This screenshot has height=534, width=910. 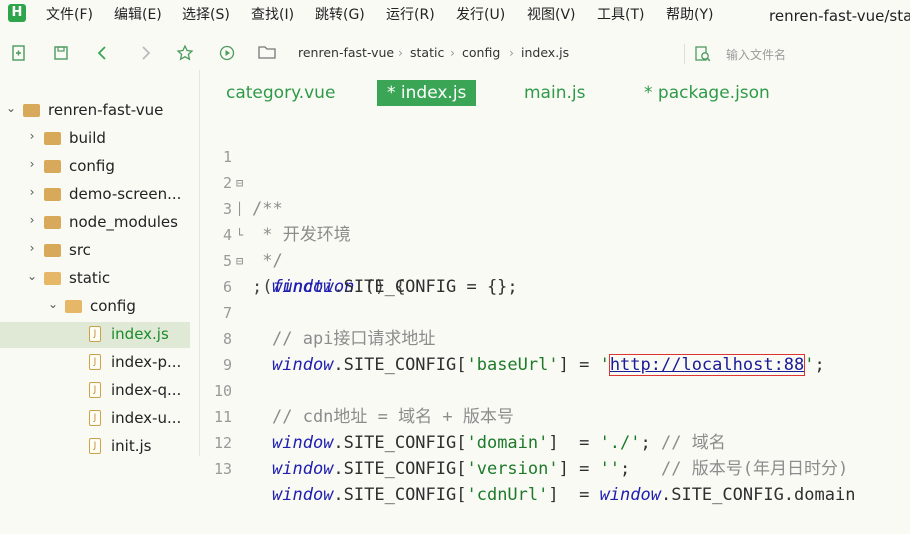 I want to click on code-line: 1 ⊟ /**, so click(x=555, y=168).